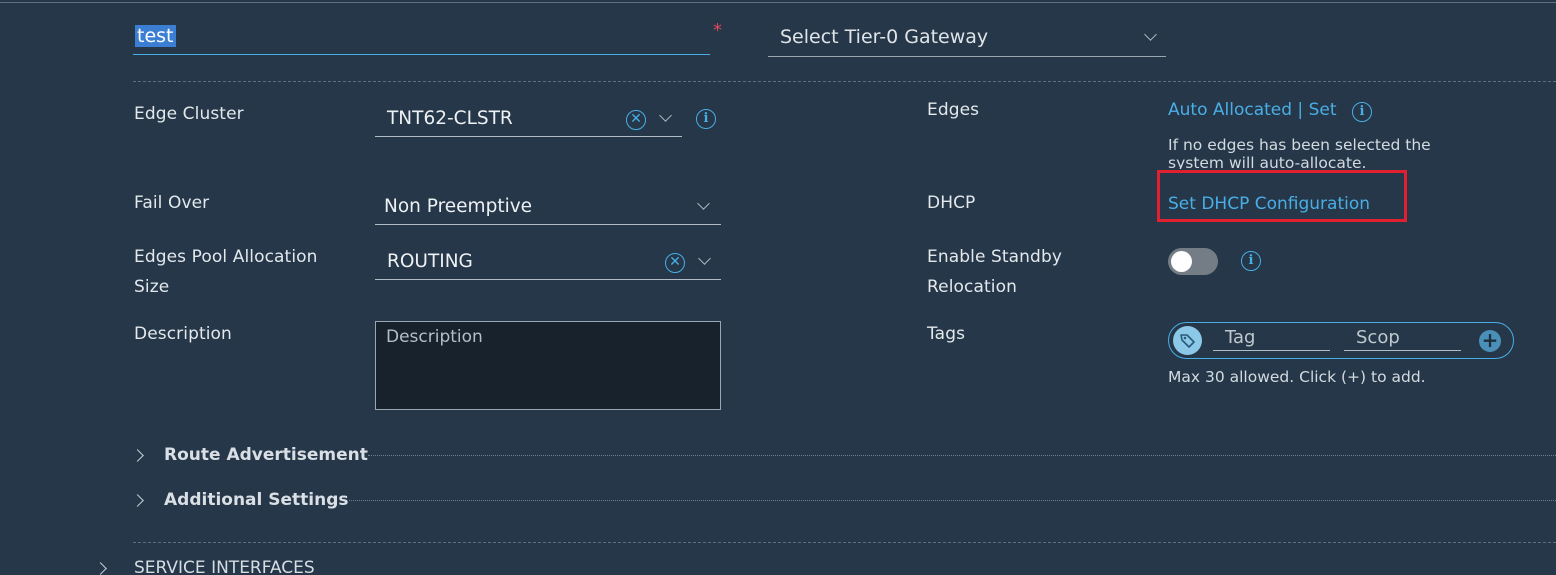 This screenshot has height=575, width=1556. What do you see at coordinates (266, 455) in the screenshot?
I see `route-advertisement-section: Route Advertisement` at bounding box center [266, 455].